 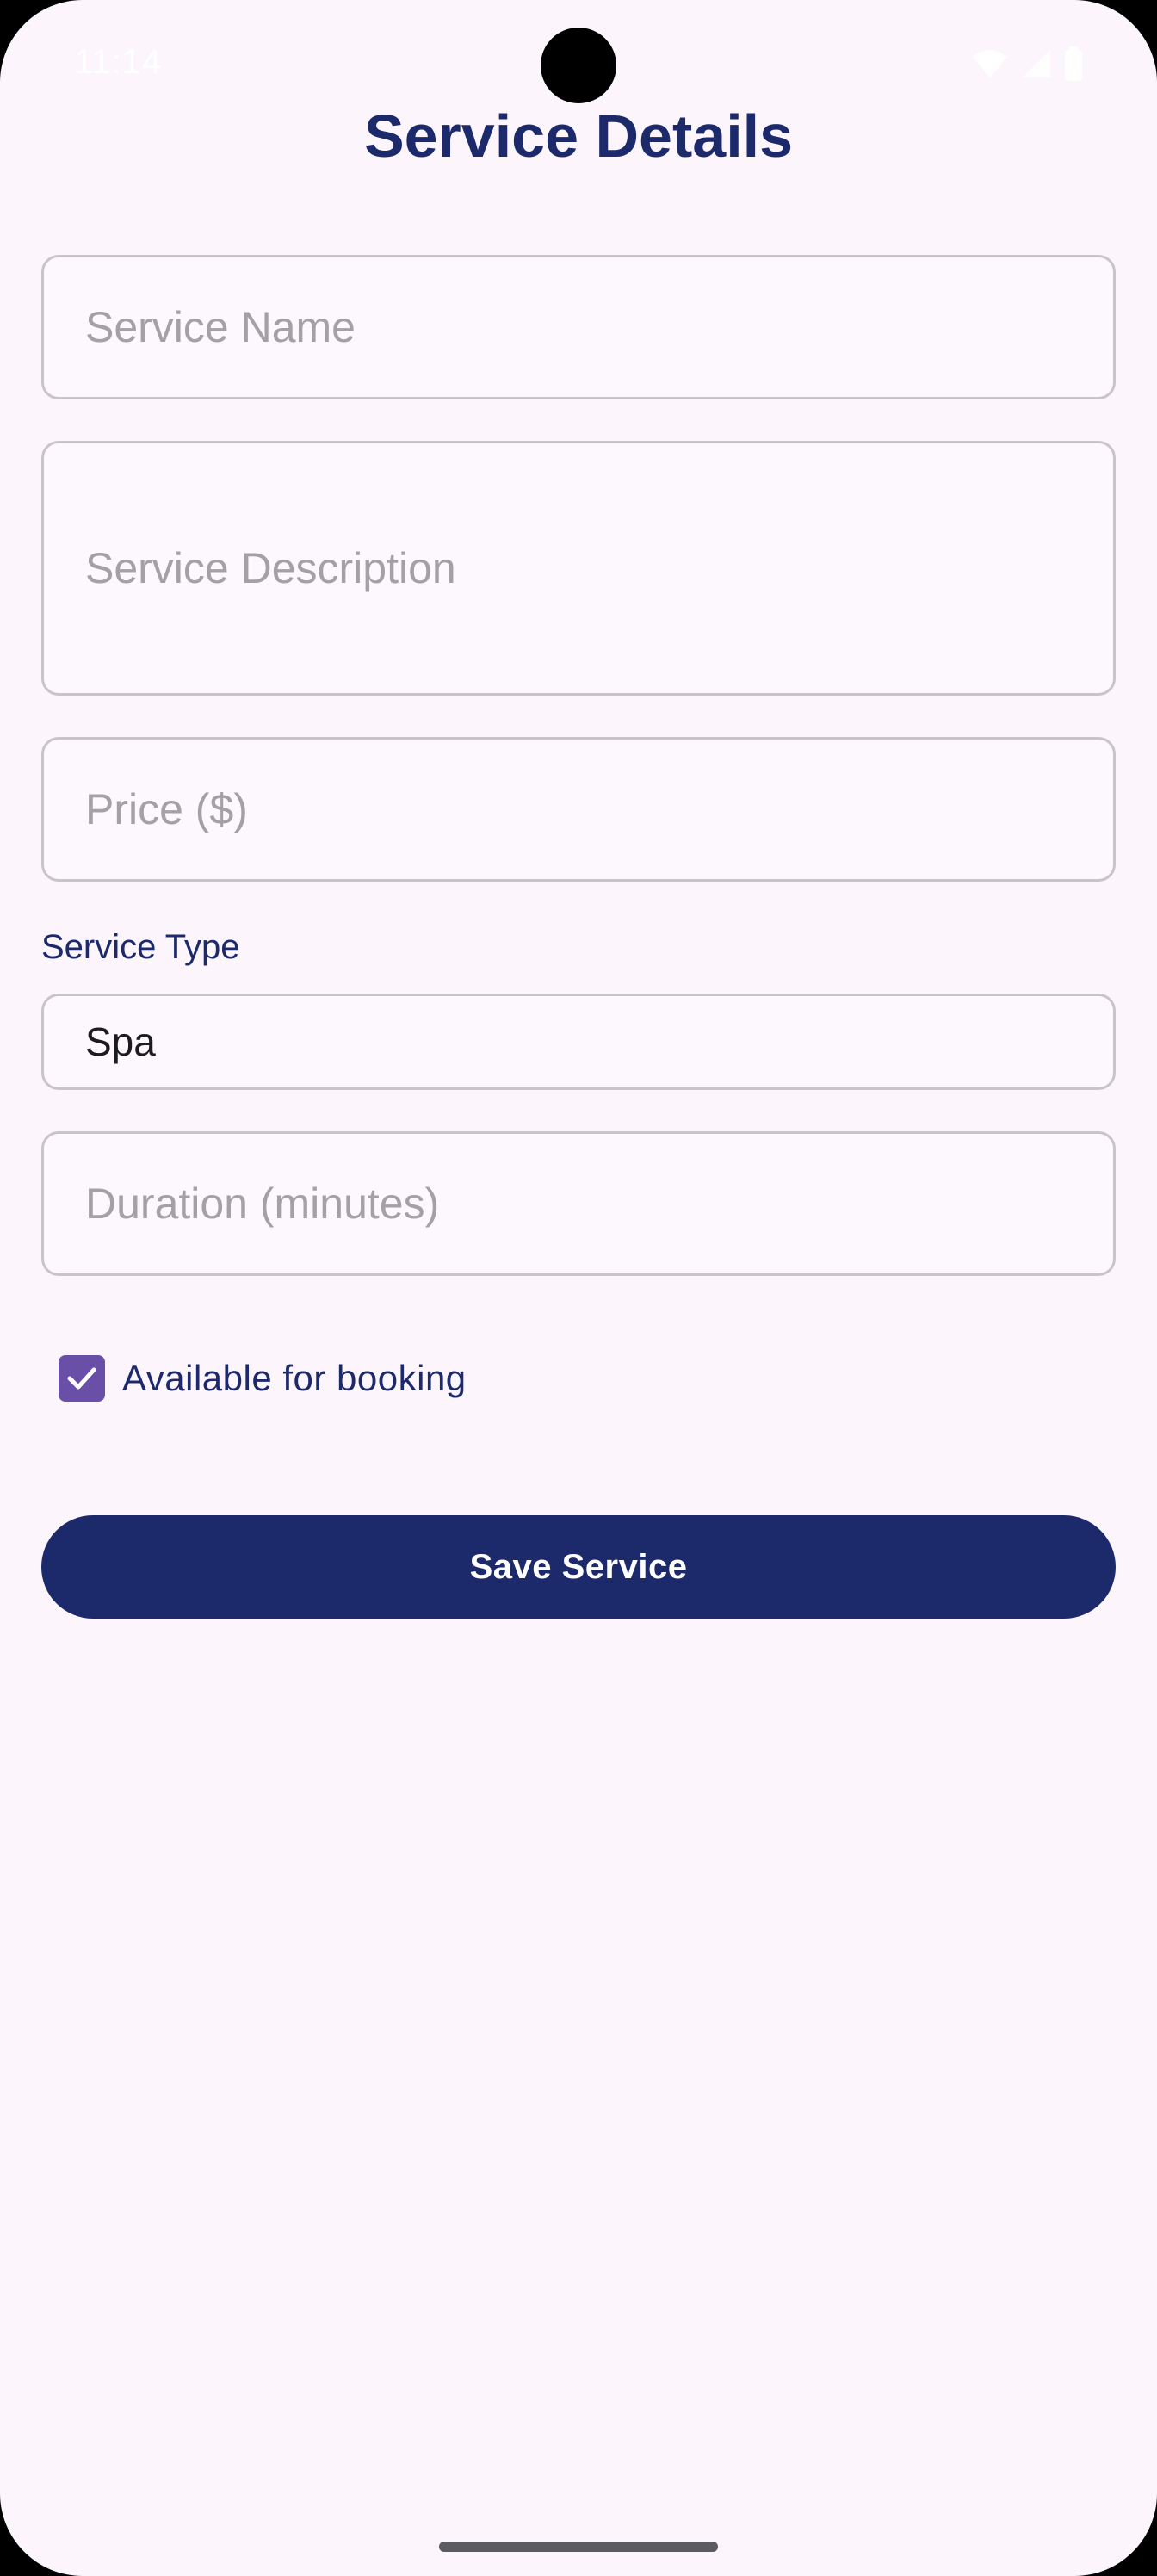 What do you see at coordinates (990, 64) in the screenshot?
I see `wifi-icon` at bounding box center [990, 64].